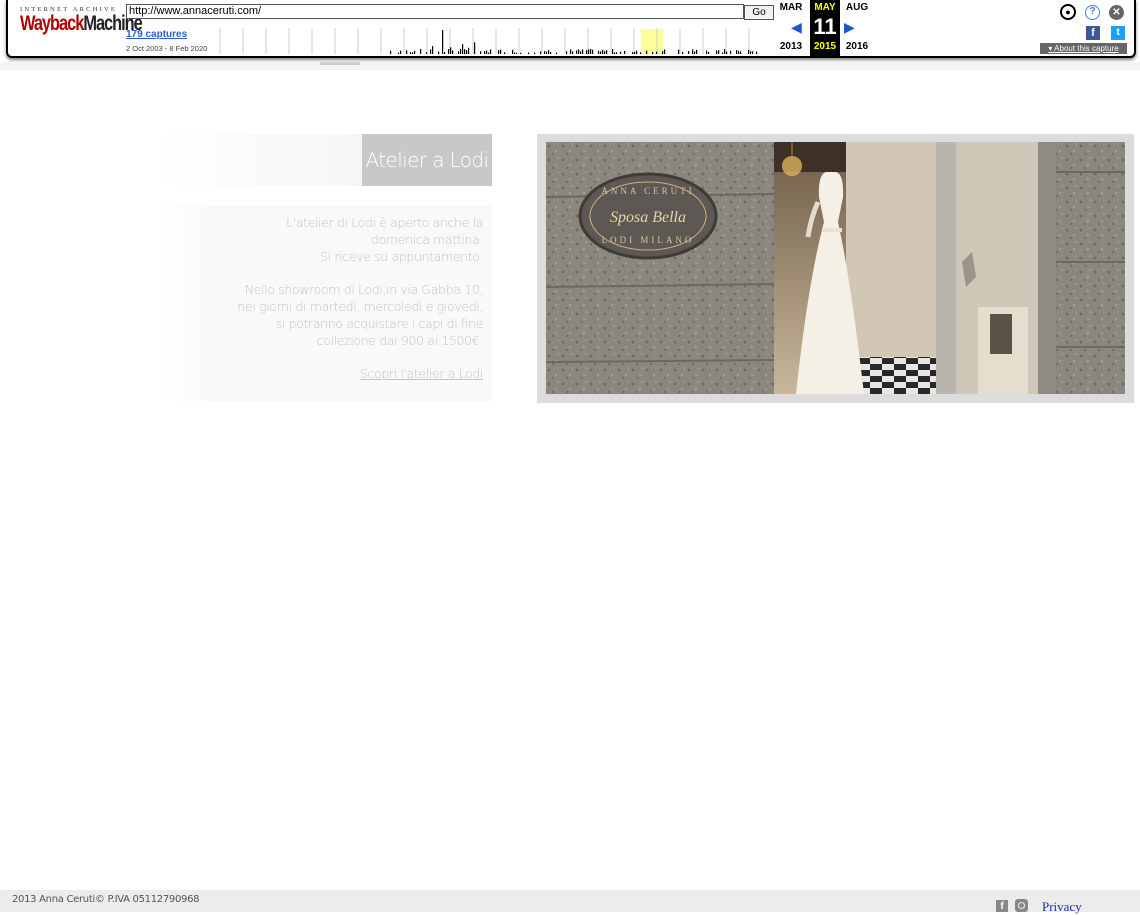  Describe the element at coordinates (759, 12) in the screenshot. I see `go-button: Go` at that location.